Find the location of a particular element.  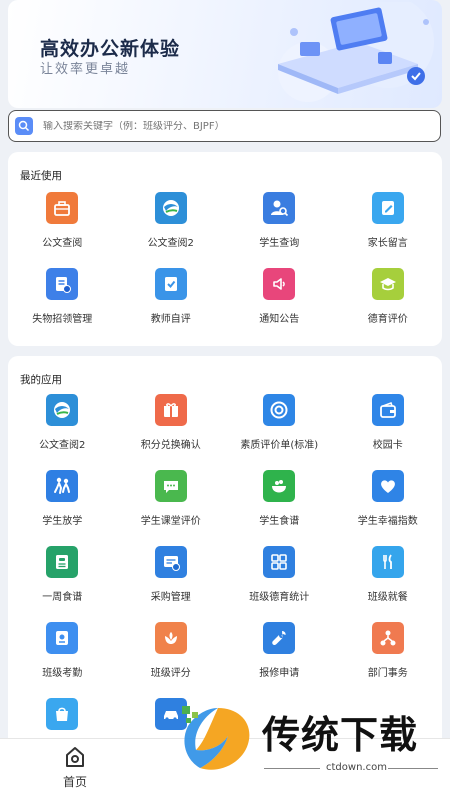

attendance-icon is located at coordinates (62, 638).